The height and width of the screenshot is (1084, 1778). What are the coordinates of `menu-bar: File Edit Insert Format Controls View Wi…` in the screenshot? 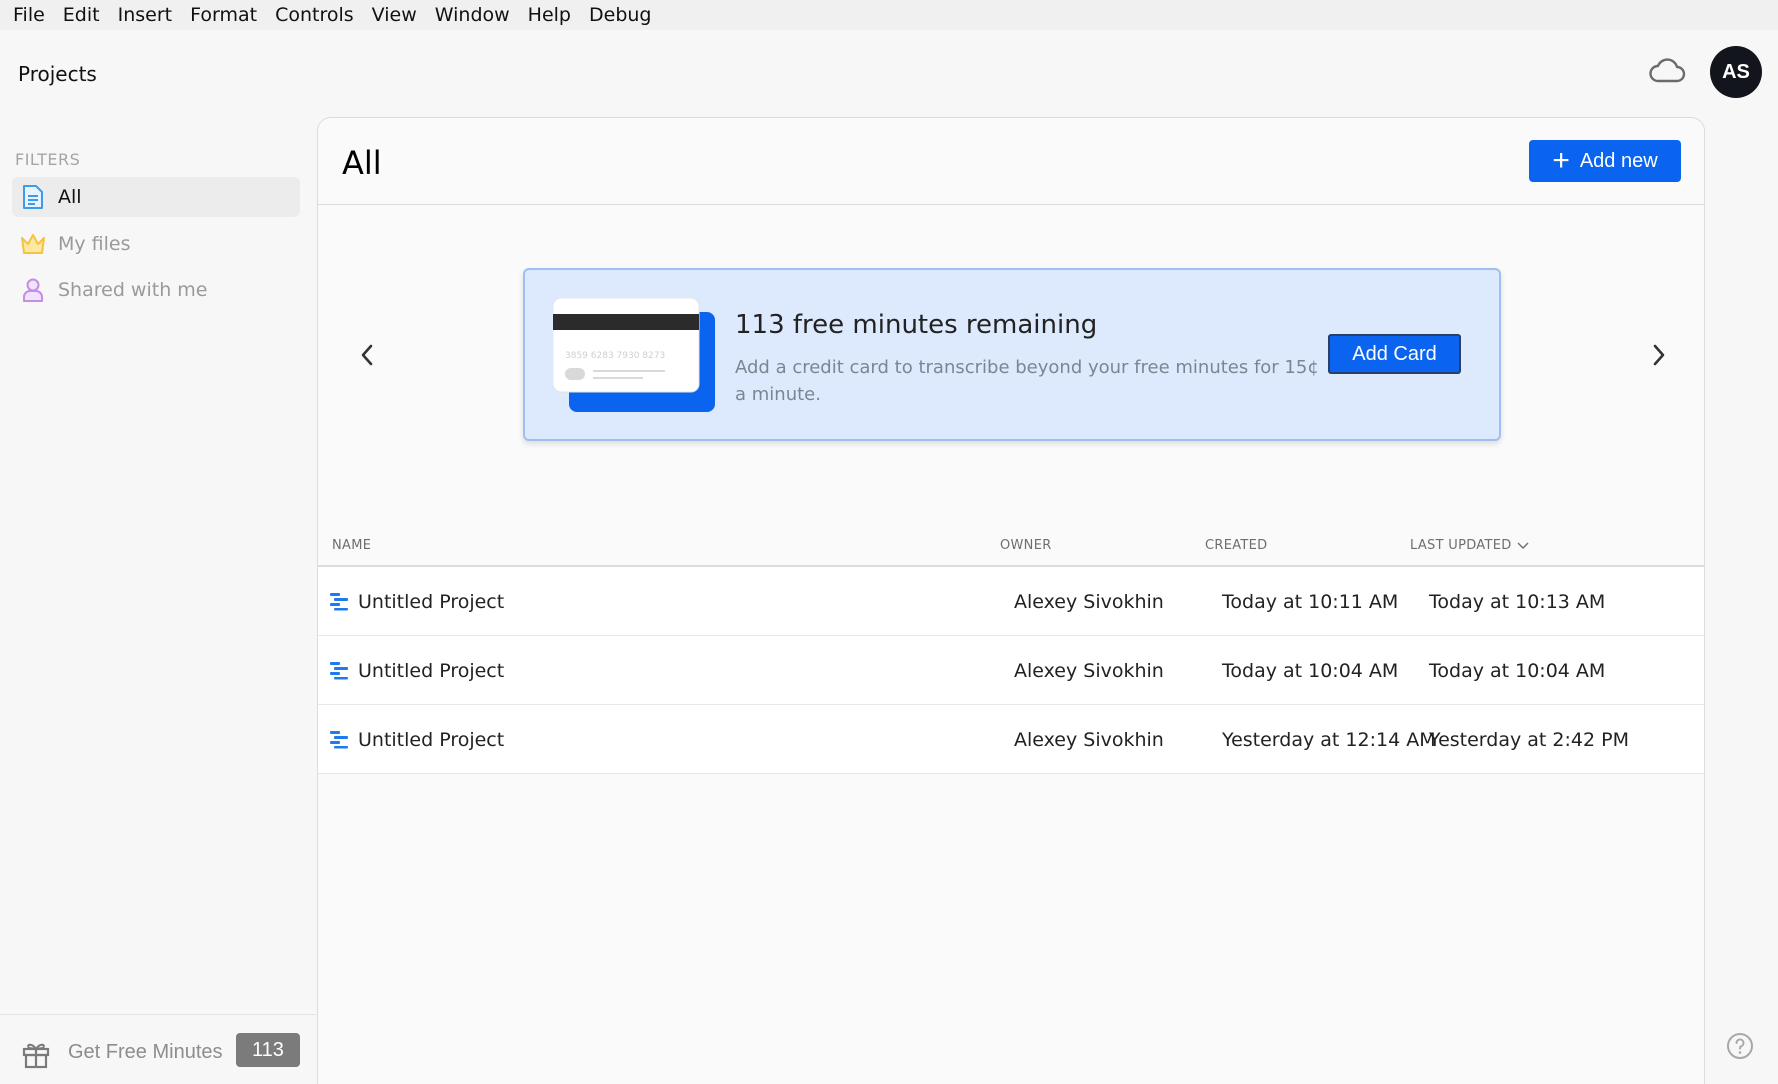 It's located at (889, 15).